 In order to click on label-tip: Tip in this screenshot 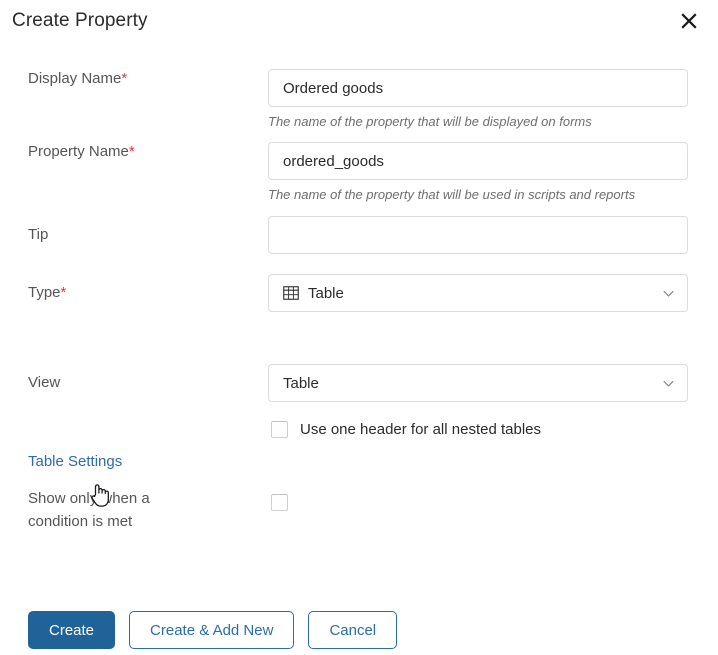, I will do `click(38, 234)`.